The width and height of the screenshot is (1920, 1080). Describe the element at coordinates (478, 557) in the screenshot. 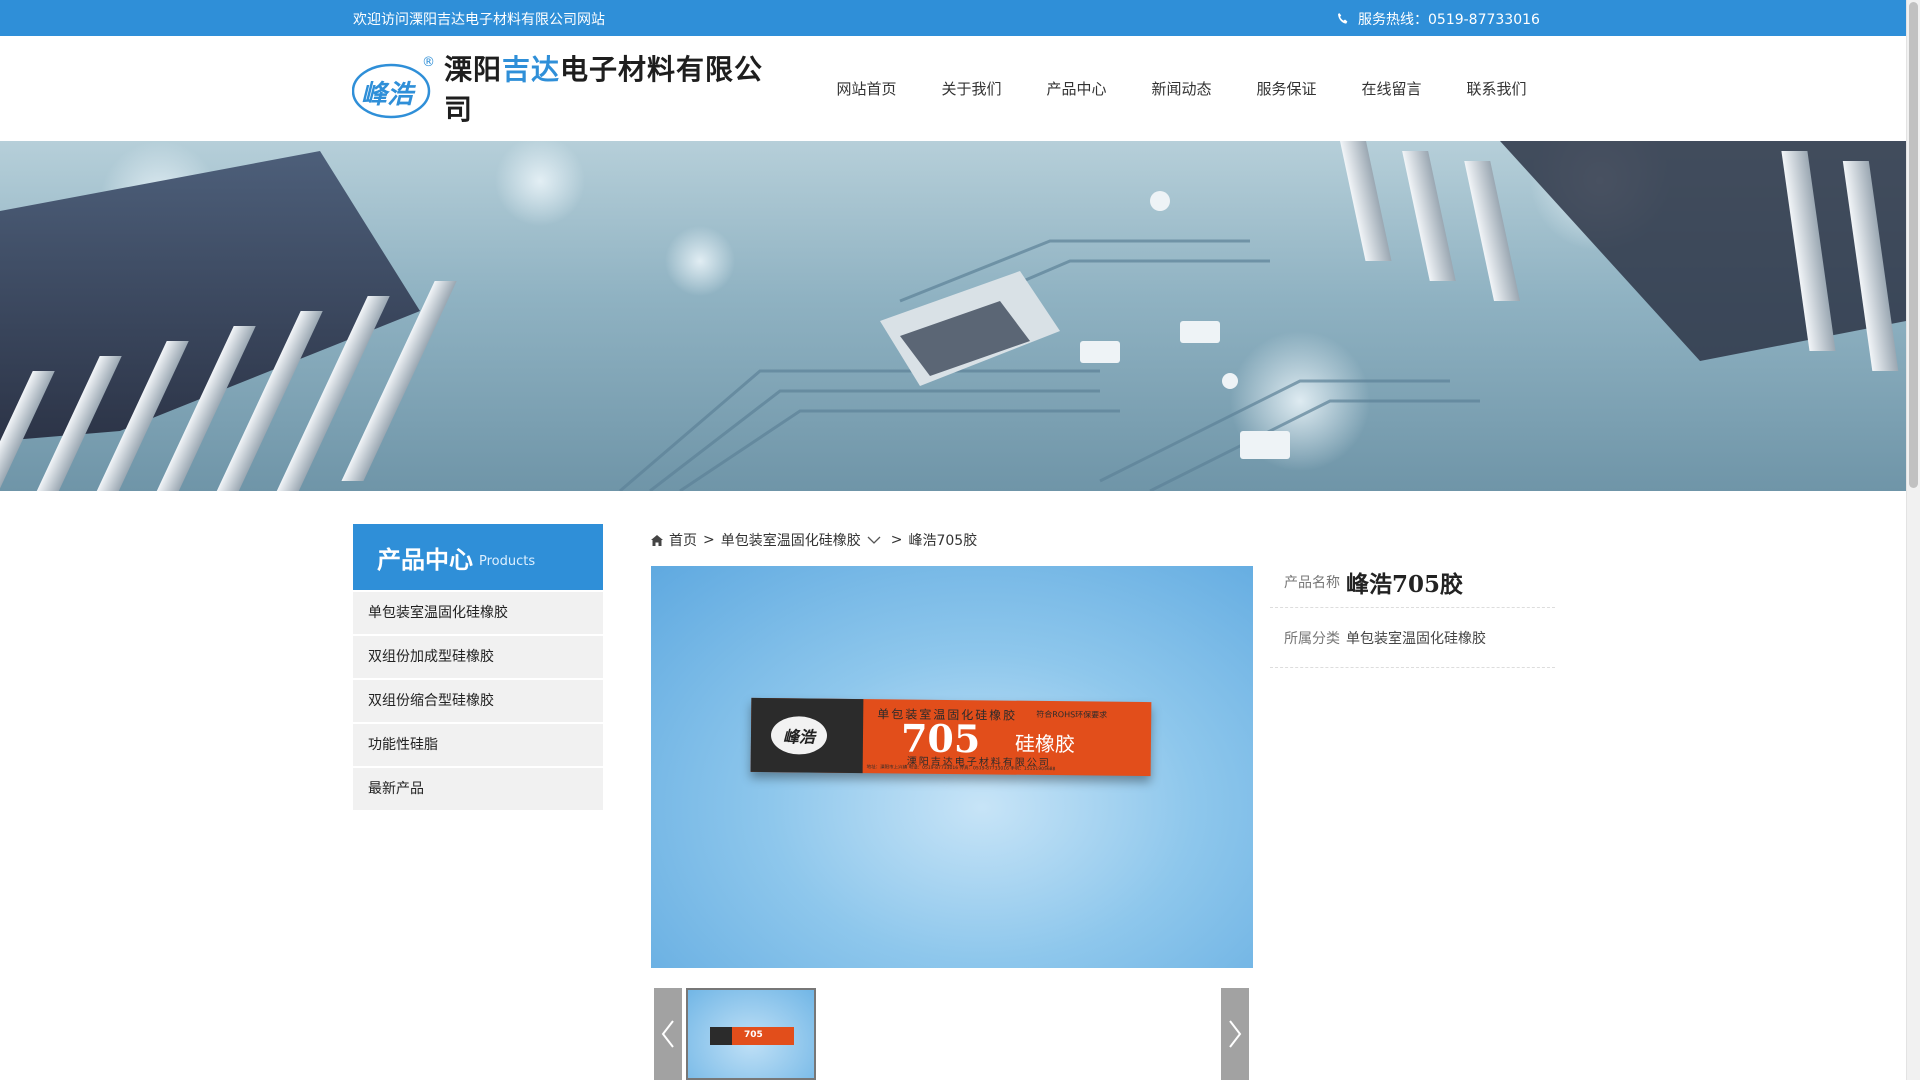

I see `sidebar-header: 产品中心 Products` at that location.